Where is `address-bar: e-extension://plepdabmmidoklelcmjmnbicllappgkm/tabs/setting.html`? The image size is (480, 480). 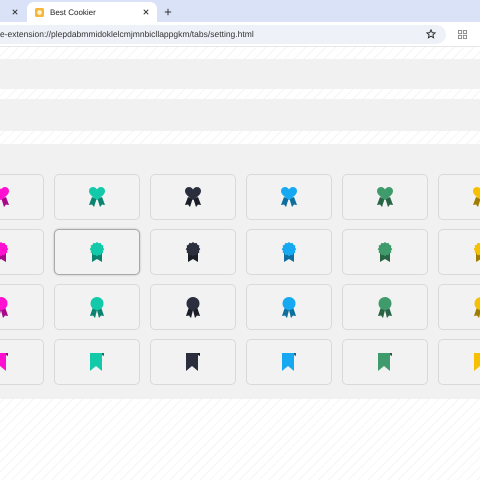
address-bar: e-extension://plepdabmmidoklelcmjmnbicllappgkm/tabs/setting.html is located at coordinates (223, 34).